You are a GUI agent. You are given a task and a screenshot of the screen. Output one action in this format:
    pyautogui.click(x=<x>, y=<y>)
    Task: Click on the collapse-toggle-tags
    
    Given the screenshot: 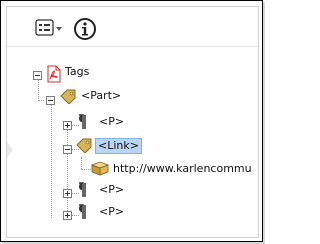 What is the action you would take?
    pyautogui.click(x=37, y=75)
    